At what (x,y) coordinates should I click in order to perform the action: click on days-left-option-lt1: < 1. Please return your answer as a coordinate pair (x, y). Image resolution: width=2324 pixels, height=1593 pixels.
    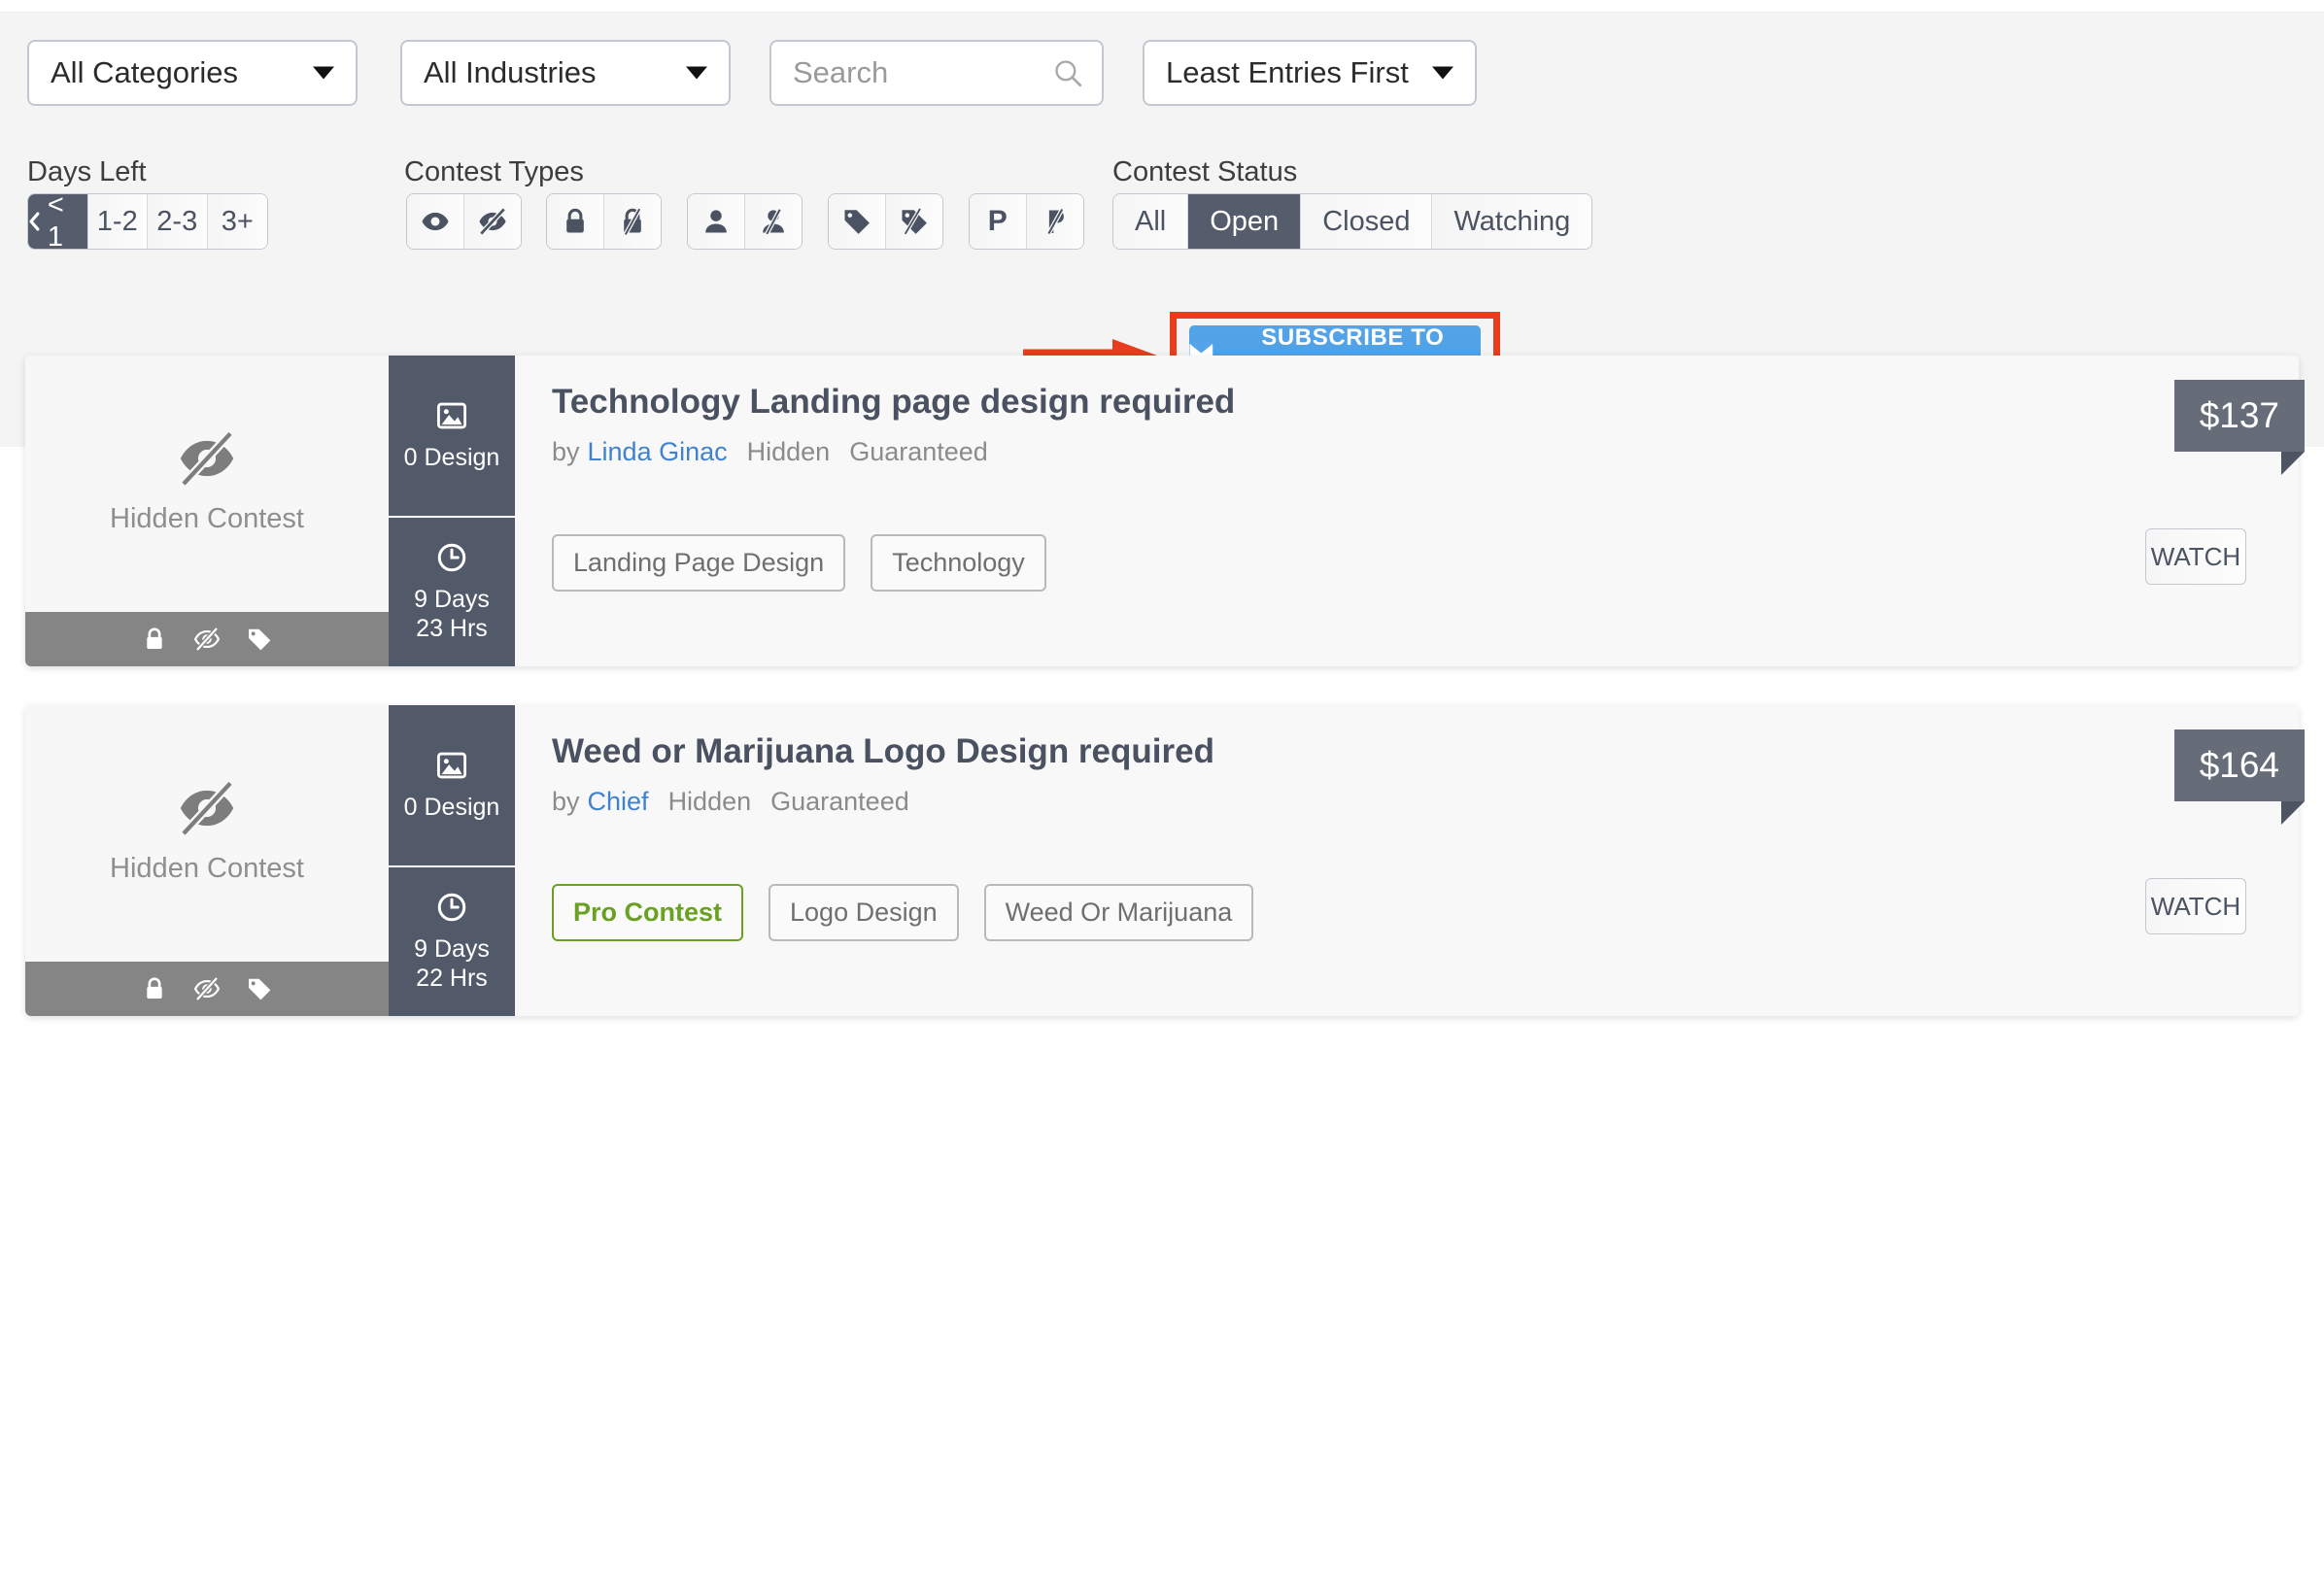
    Looking at the image, I should click on (58, 222).